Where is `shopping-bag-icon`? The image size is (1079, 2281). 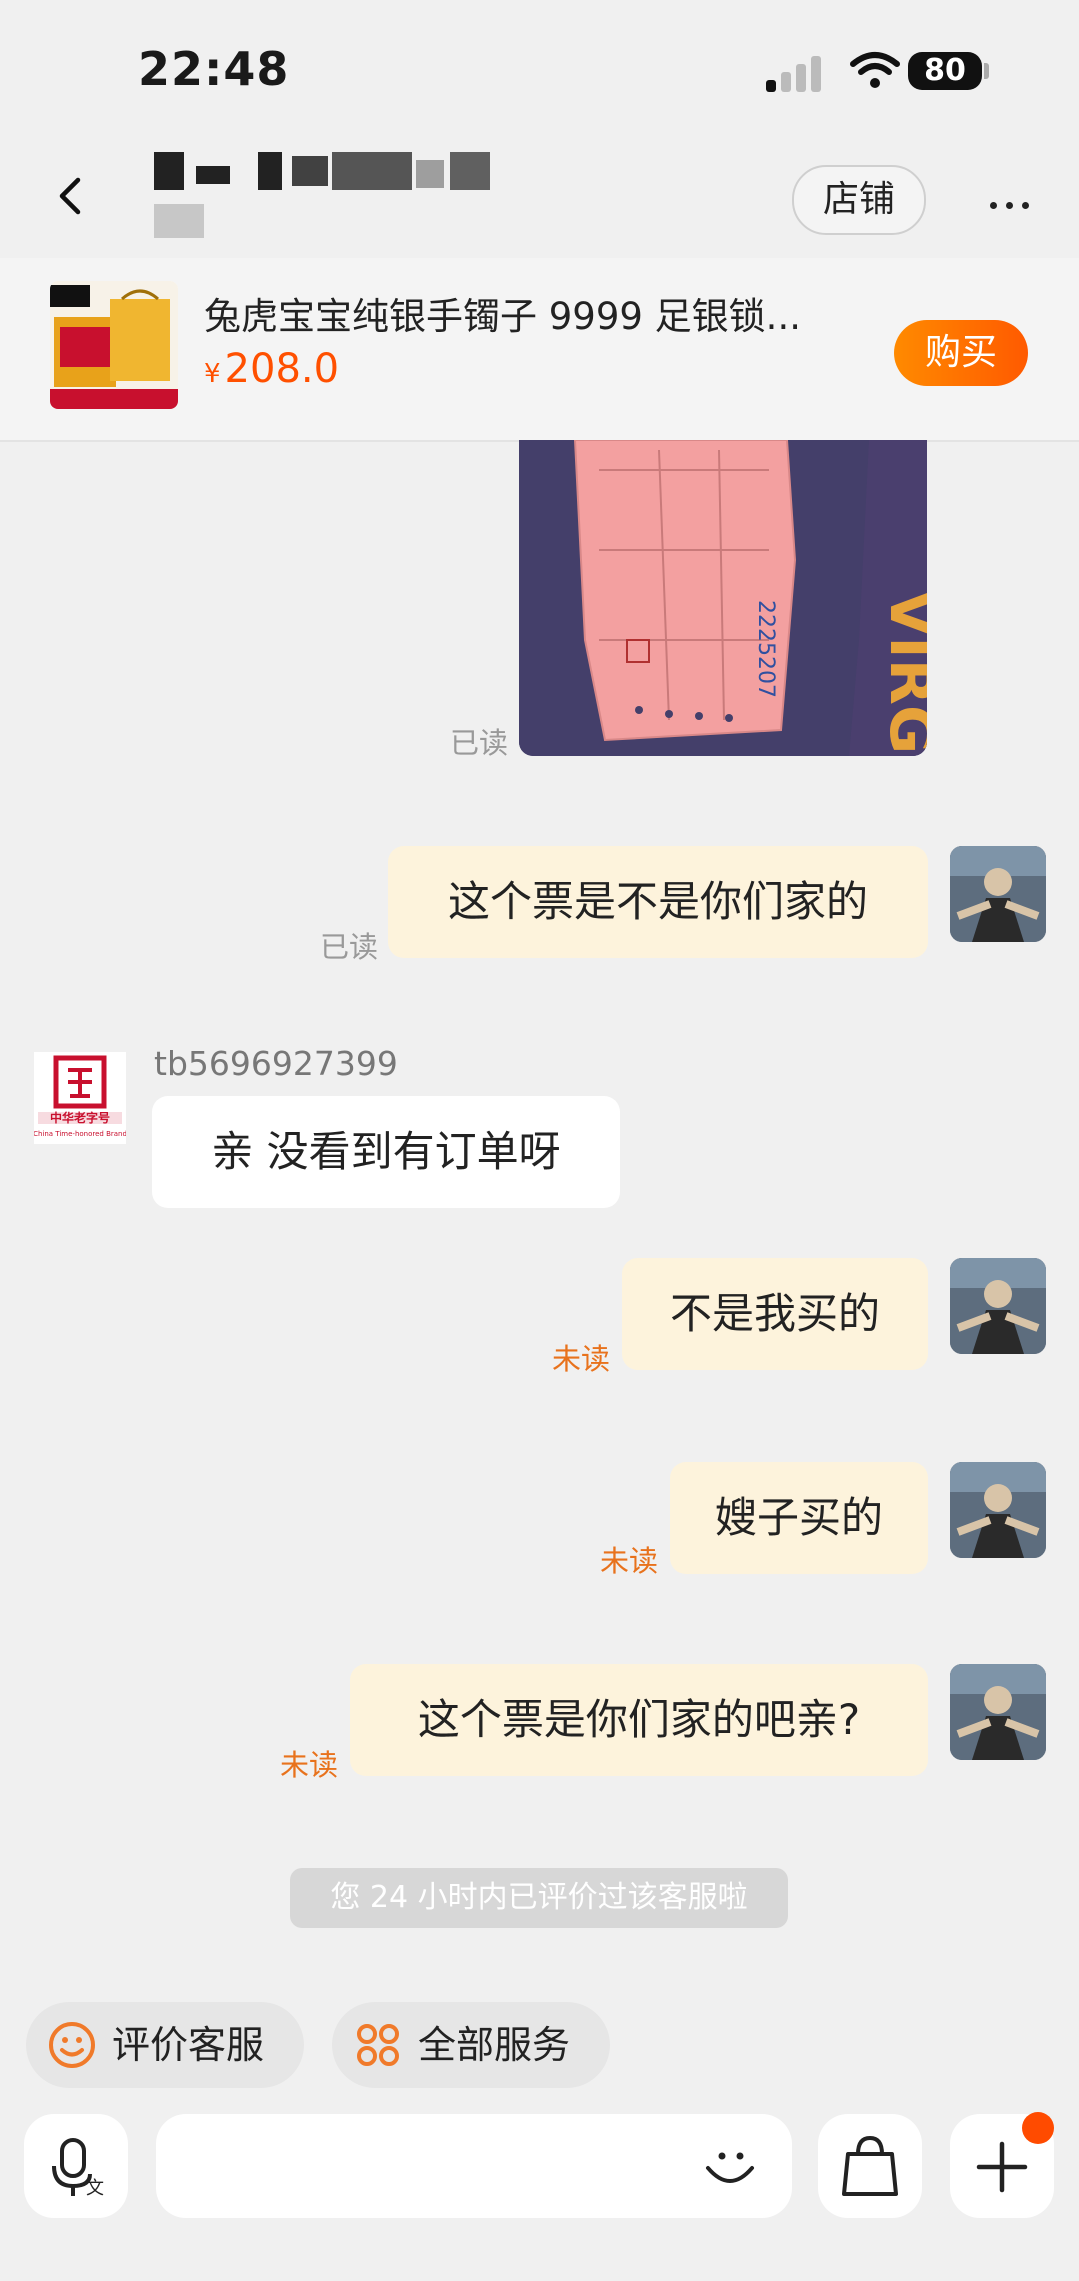 shopping-bag-icon is located at coordinates (870, 2165).